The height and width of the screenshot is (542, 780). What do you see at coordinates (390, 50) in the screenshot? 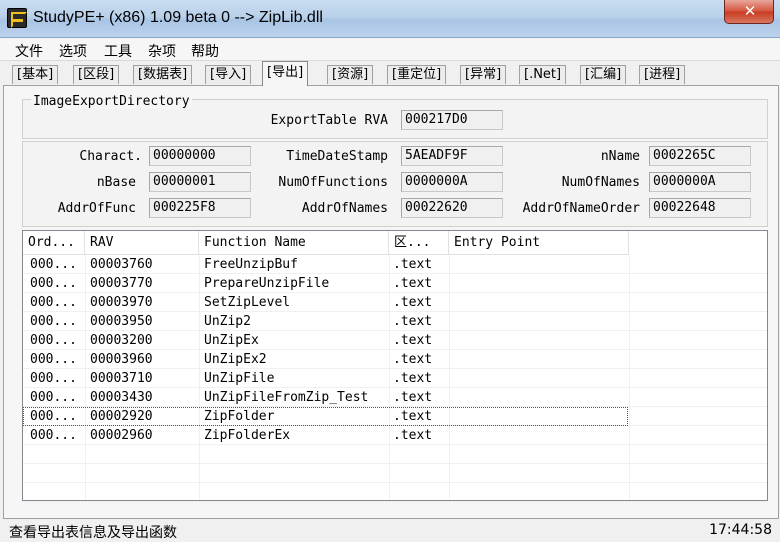
I see `menu-bar: 文件 选项 工具 杂项 帮助` at bounding box center [390, 50].